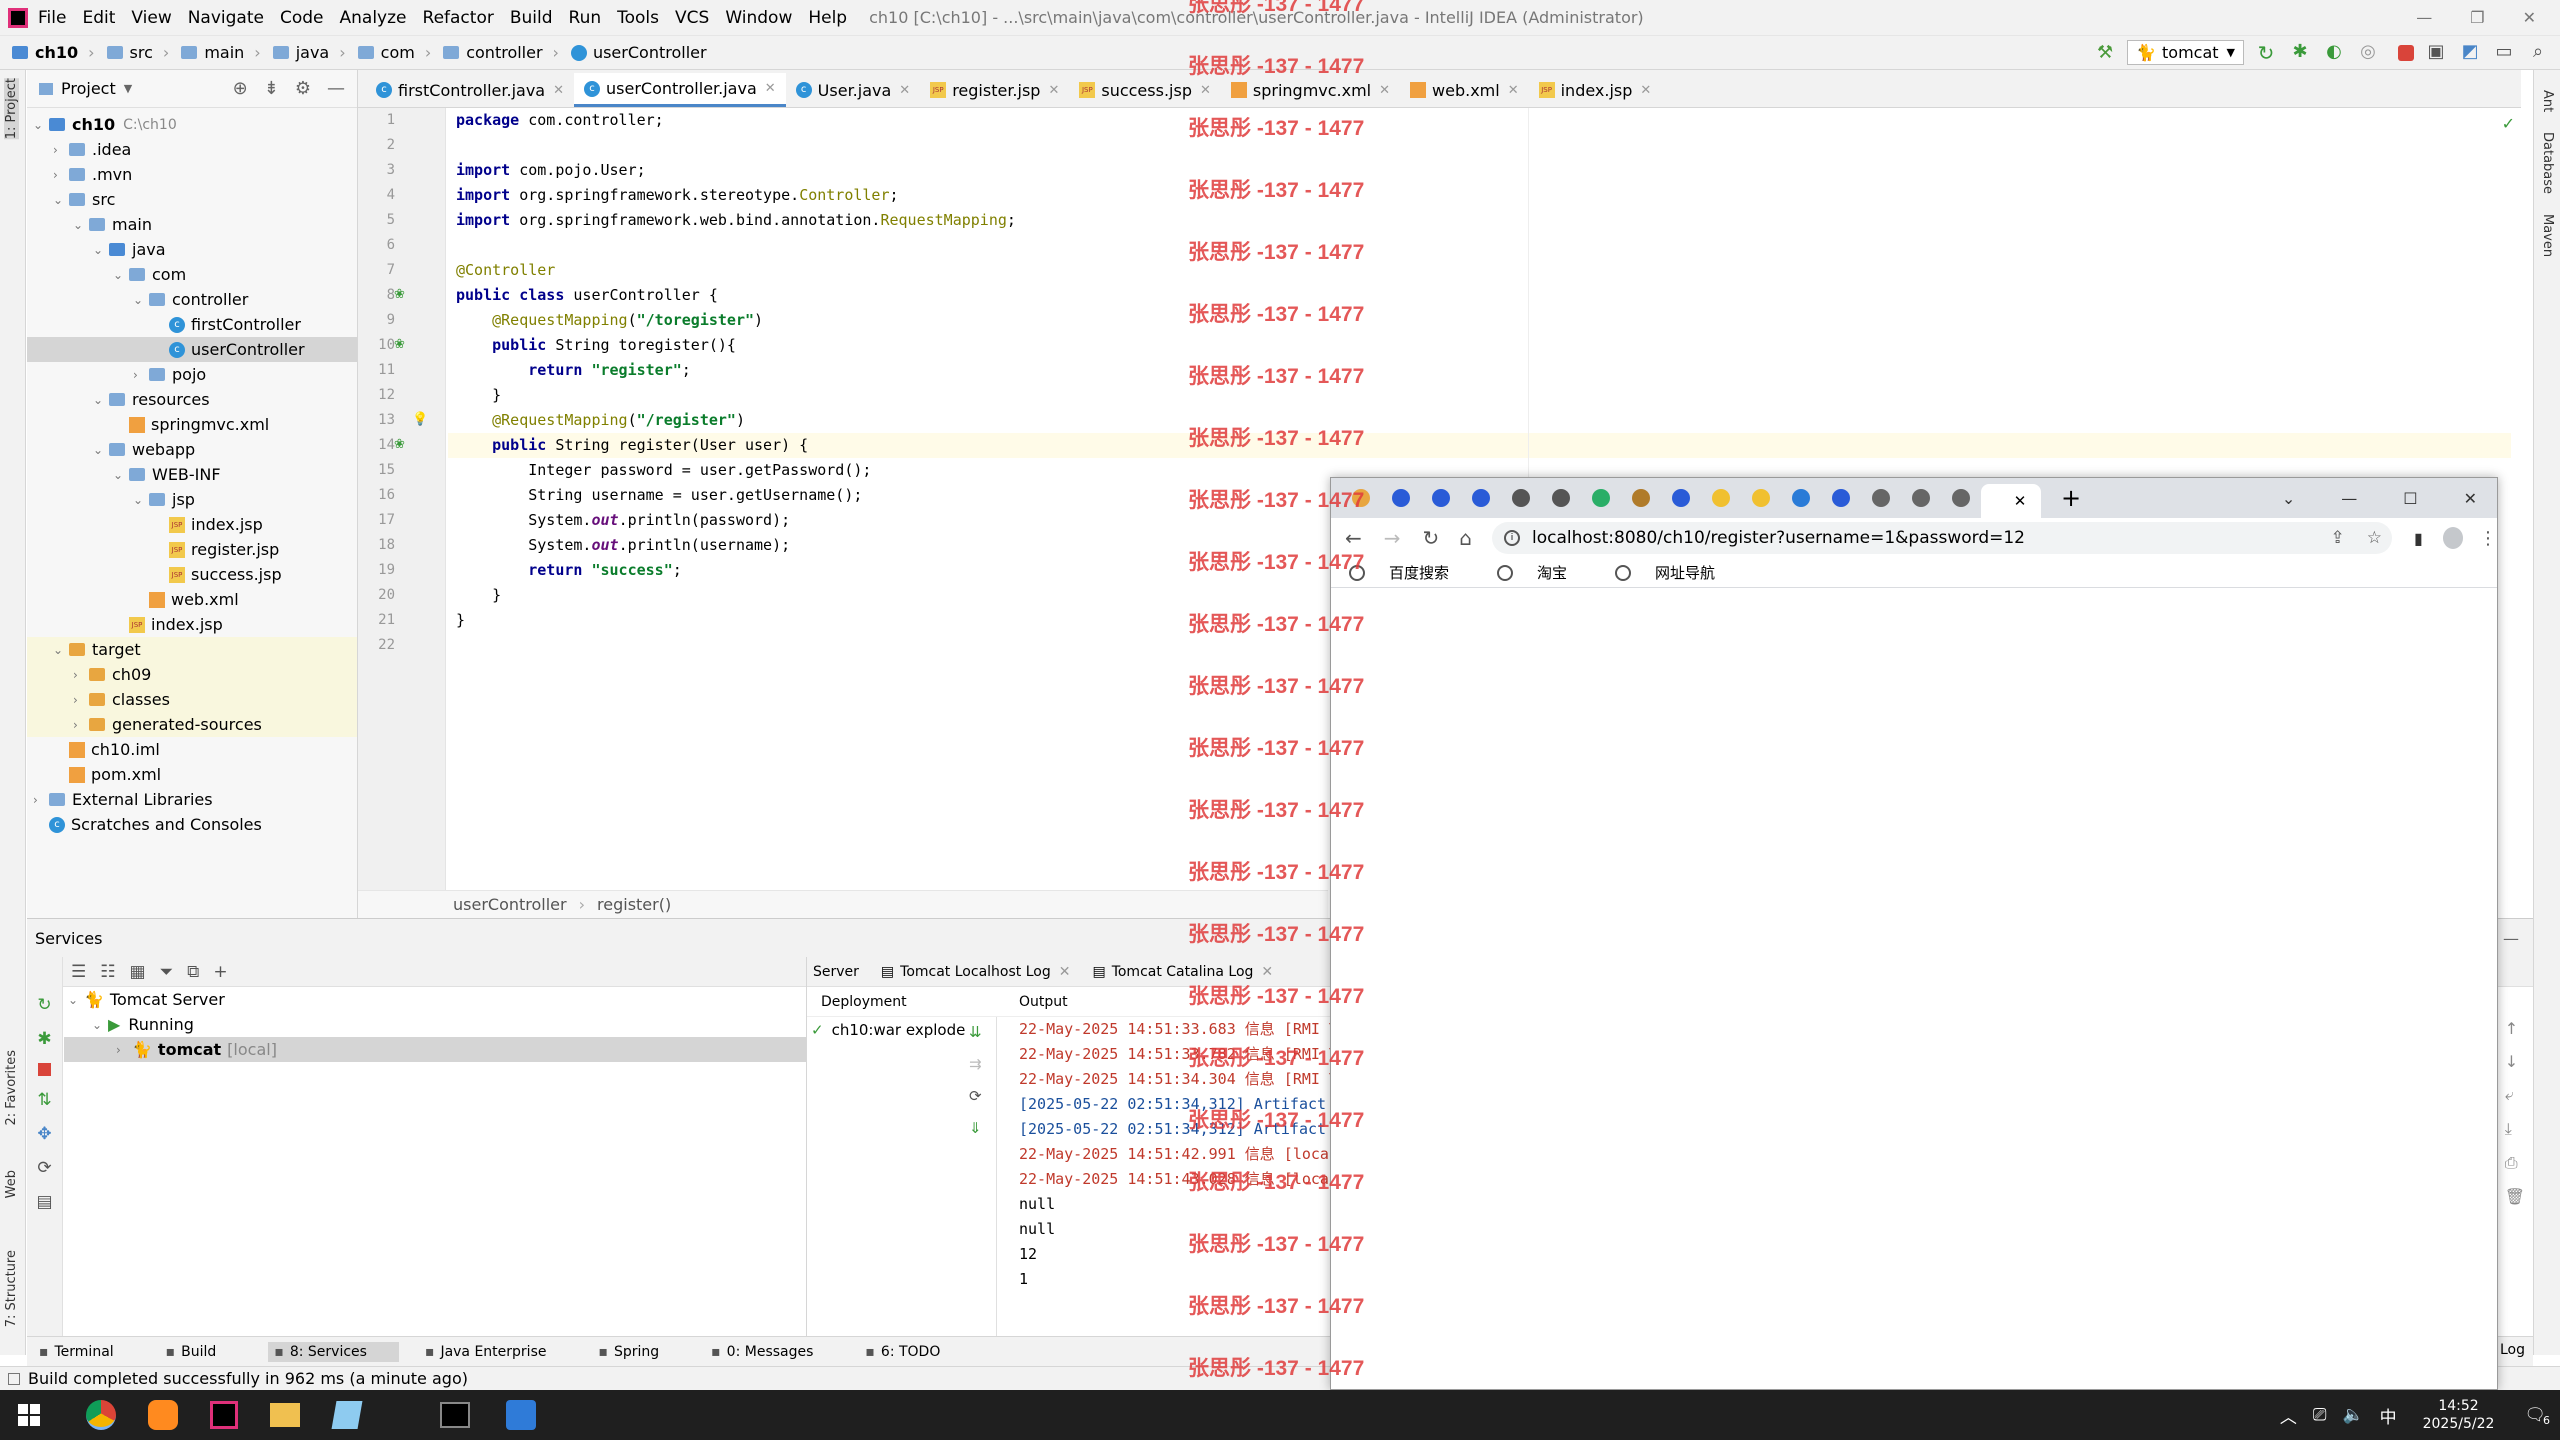  I want to click on filter-icon: ⏷, so click(167, 972).